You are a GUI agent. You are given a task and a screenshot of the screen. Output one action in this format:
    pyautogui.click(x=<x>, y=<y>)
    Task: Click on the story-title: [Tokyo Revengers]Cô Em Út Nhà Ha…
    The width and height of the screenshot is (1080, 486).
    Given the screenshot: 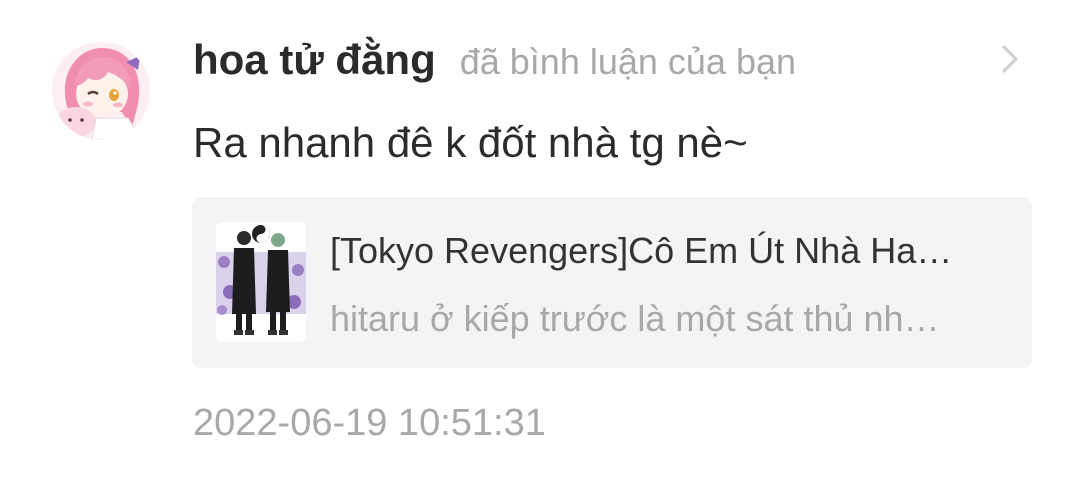 What is the action you would take?
    pyautogui.click(x=641, y=250)
    